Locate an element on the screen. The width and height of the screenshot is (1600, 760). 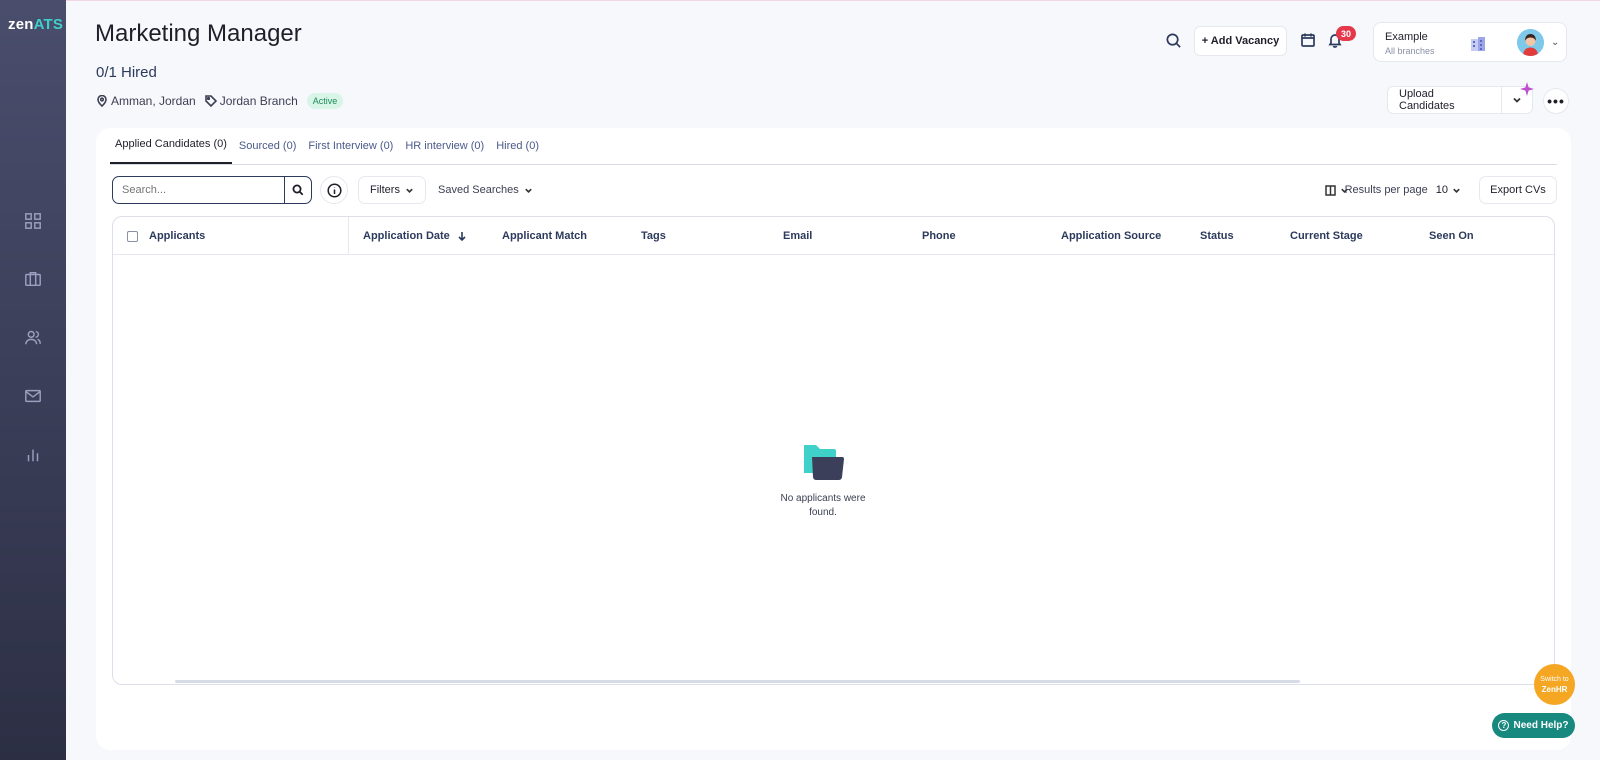
tab-first-interview: First Interview (0) is located at coordinates (350, 152).